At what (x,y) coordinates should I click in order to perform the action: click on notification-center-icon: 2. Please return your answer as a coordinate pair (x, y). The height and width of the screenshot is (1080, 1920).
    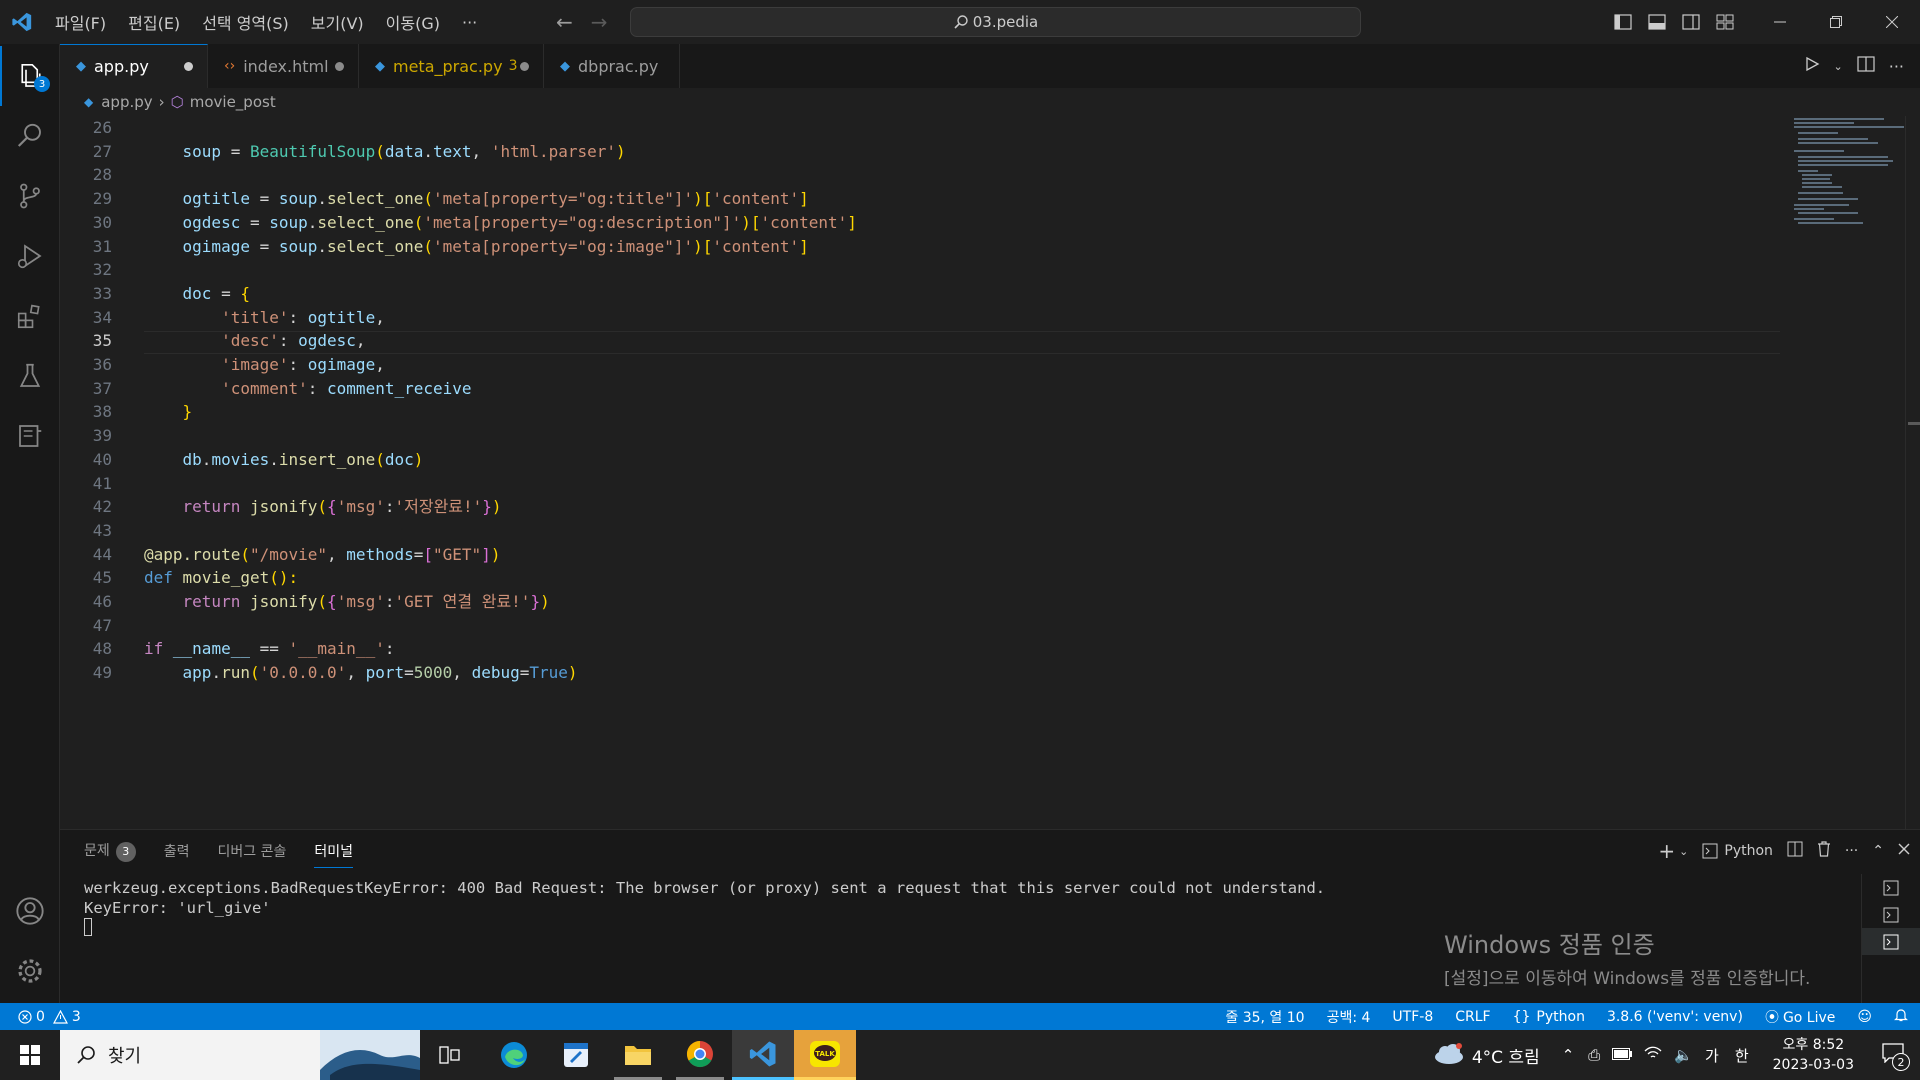
    Looking at the image, I should click on (1896, 1057).